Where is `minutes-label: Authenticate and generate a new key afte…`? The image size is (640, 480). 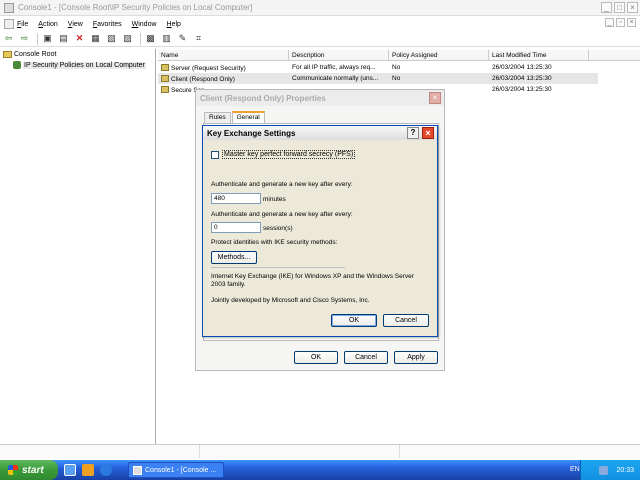
minutes-label: Authenticate and generate a new key afte… is located at coordinates (282, 184).